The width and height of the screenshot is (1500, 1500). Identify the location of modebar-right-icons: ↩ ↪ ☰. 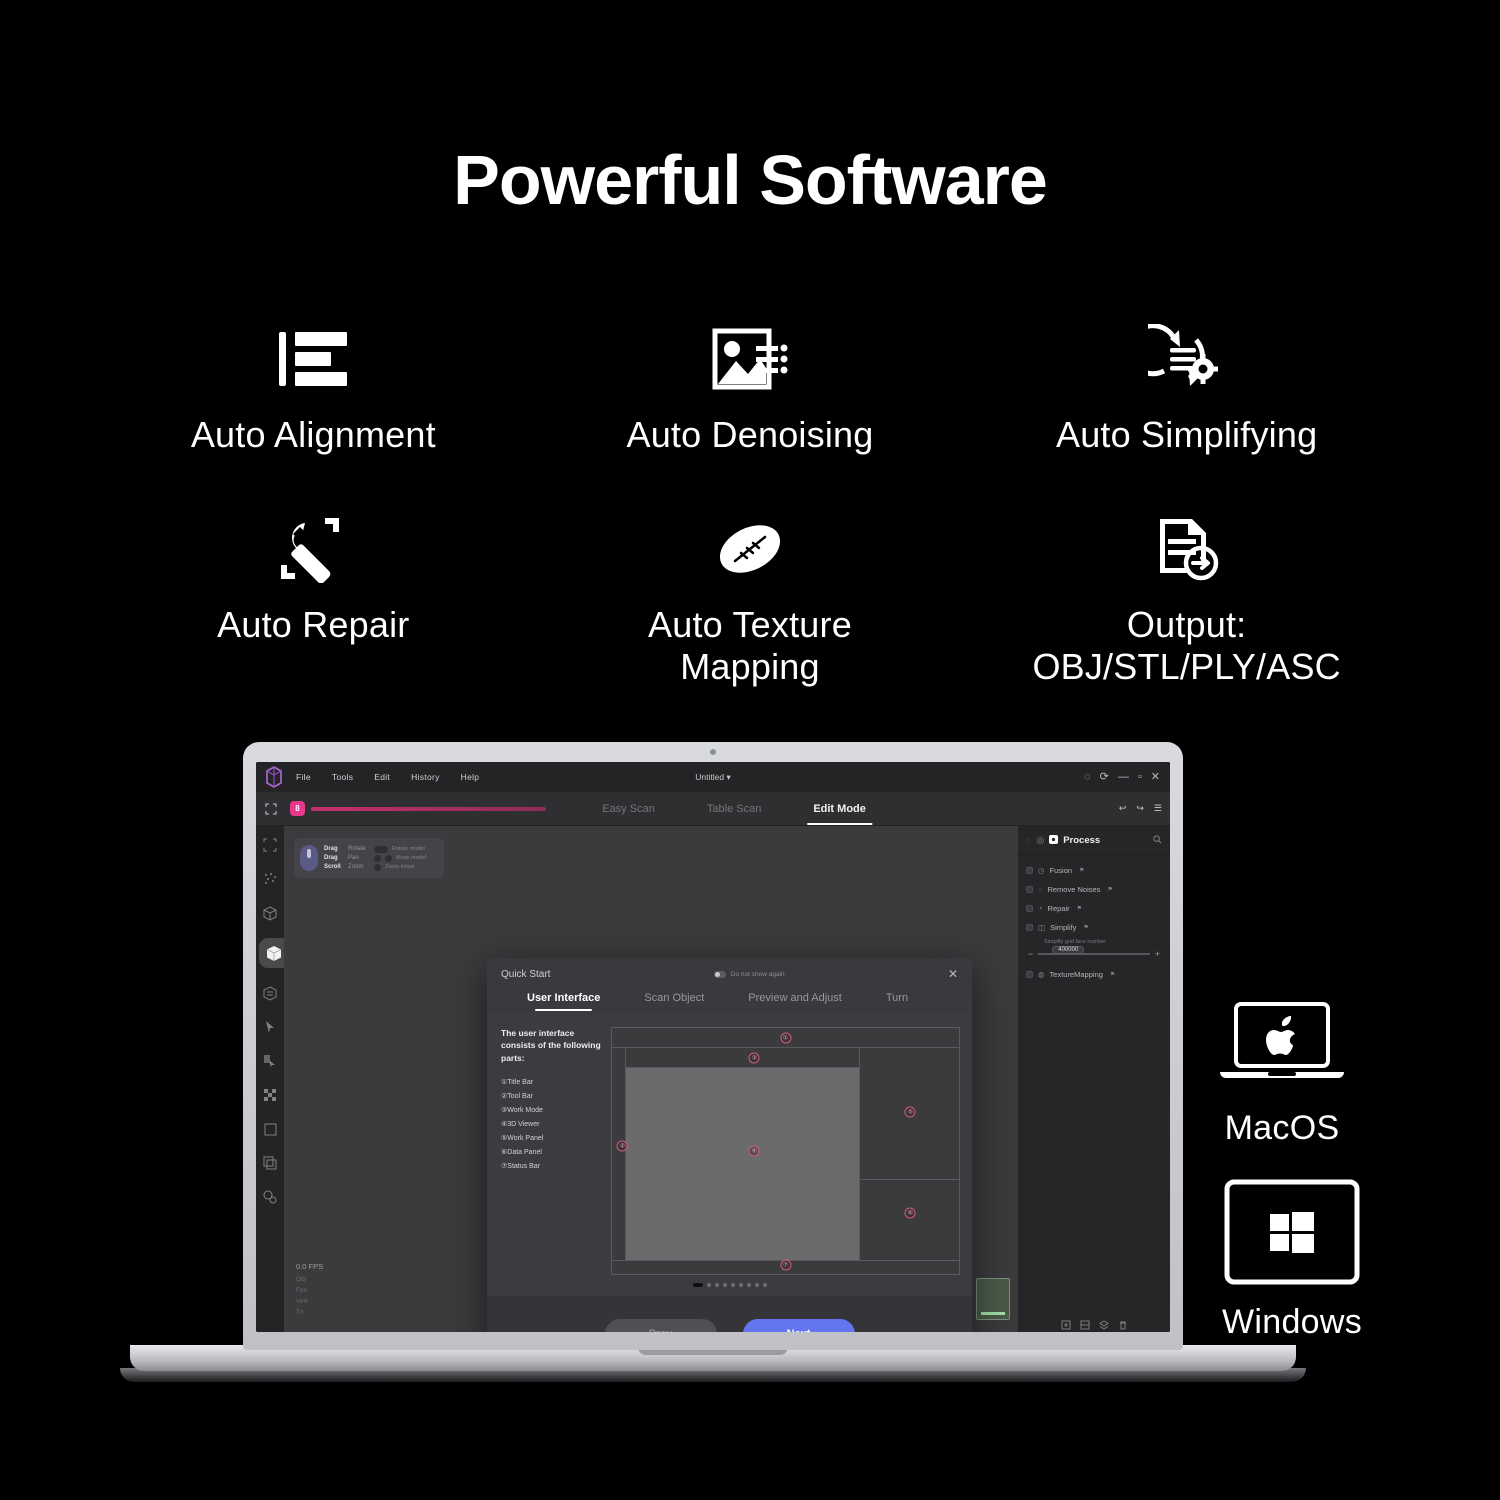
(1144, 808).